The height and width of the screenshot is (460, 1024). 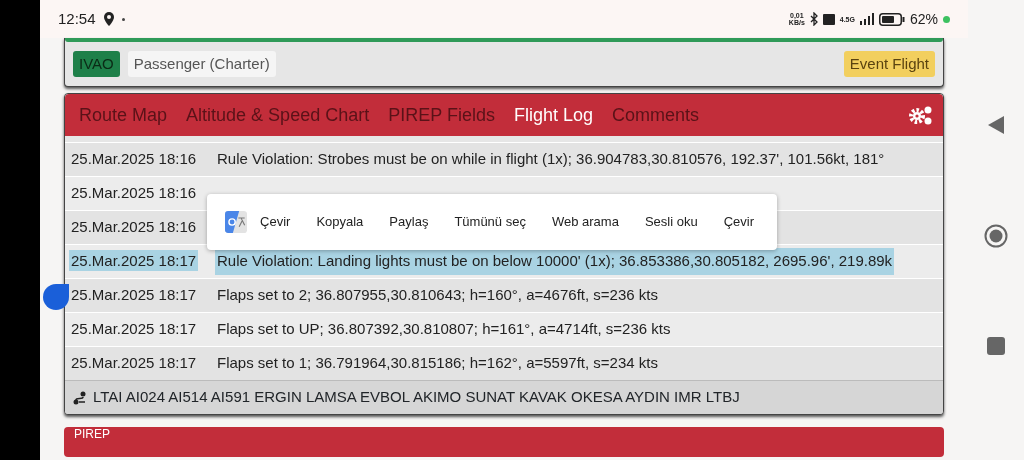 I want to click on menu-item: Paylaş, so click(x=409, y=222).